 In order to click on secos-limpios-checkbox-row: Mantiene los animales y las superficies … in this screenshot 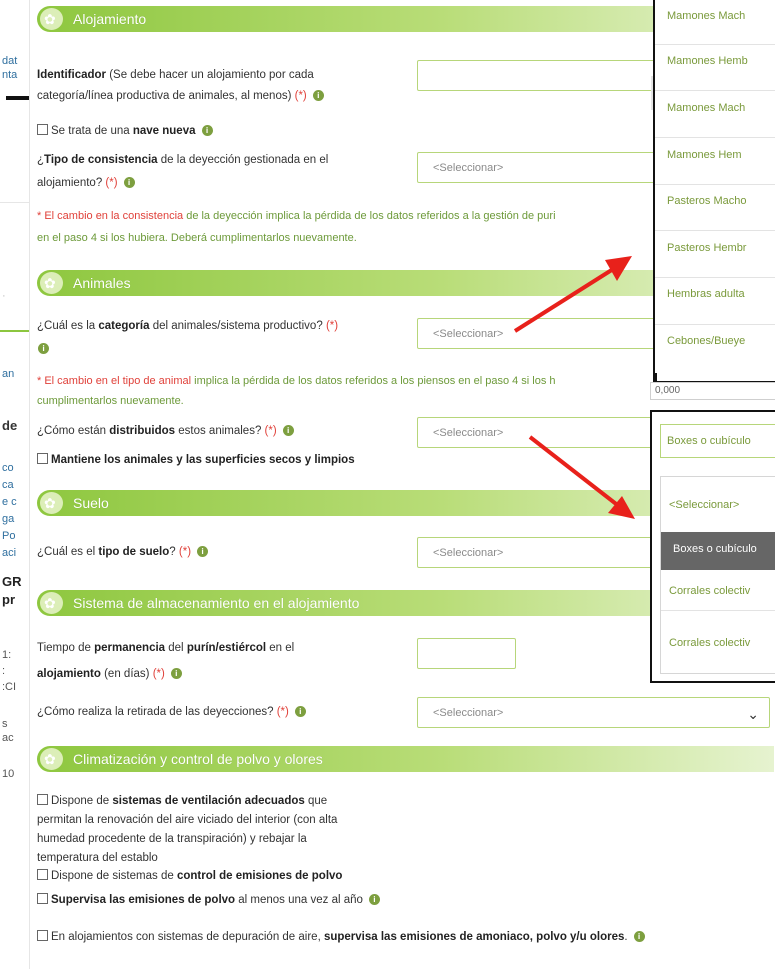, I will do `click(196, 460)`.